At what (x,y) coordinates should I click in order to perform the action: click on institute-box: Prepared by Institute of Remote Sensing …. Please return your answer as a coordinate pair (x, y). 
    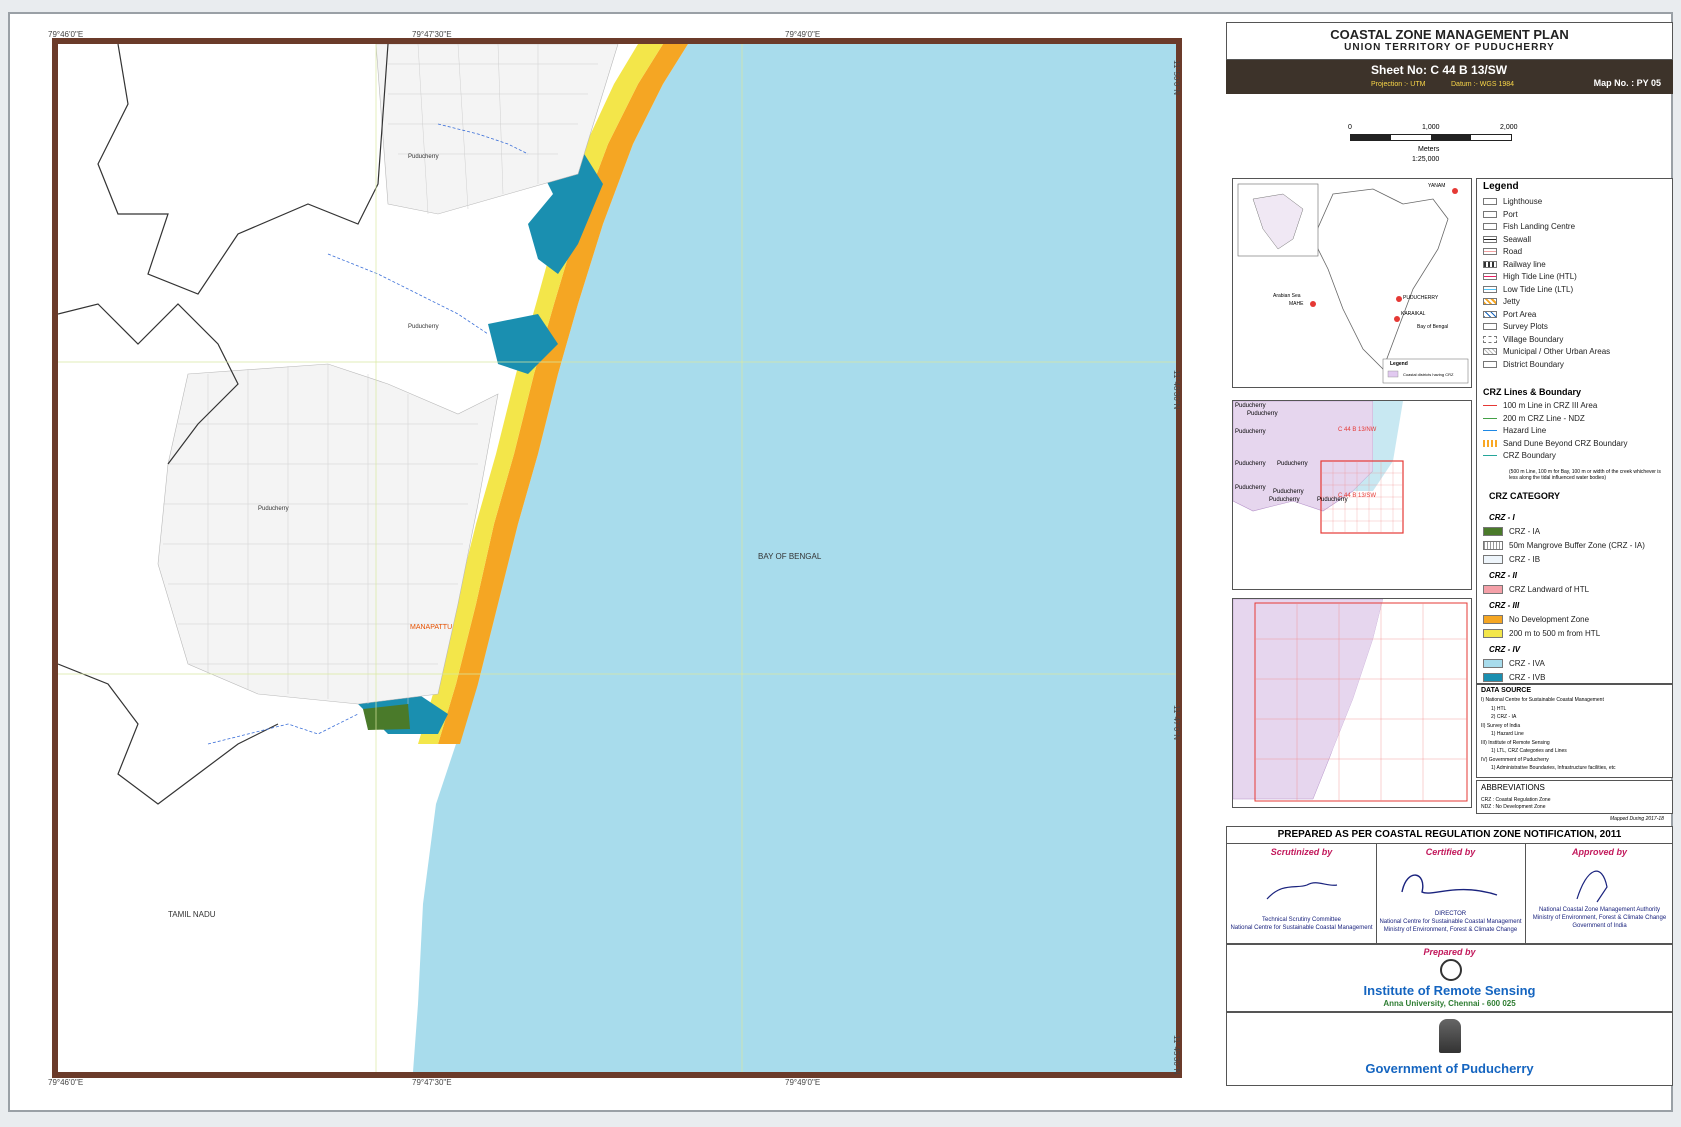
    Looking at the image, I should click on (1449, 978).